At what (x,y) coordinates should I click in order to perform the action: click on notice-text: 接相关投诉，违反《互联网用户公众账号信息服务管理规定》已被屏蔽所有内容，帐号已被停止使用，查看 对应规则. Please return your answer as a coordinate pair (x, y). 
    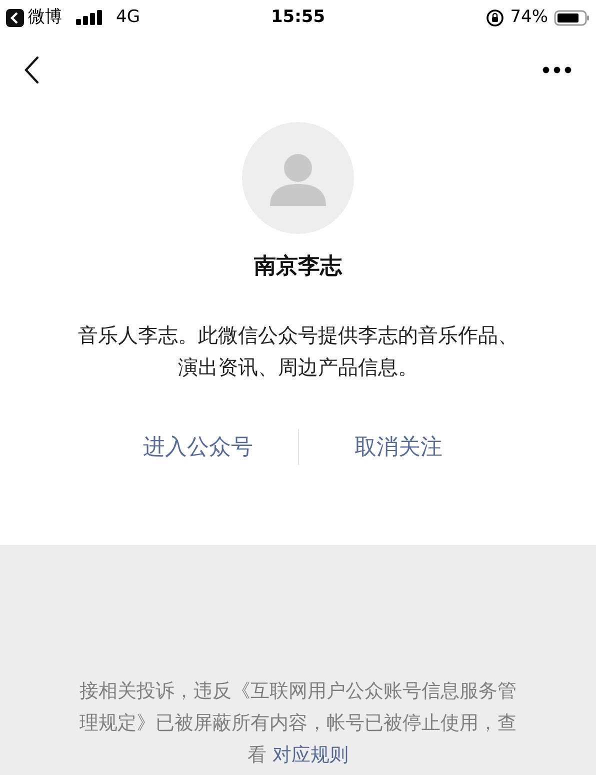
    Looking at the image, I should click on (298, 723).